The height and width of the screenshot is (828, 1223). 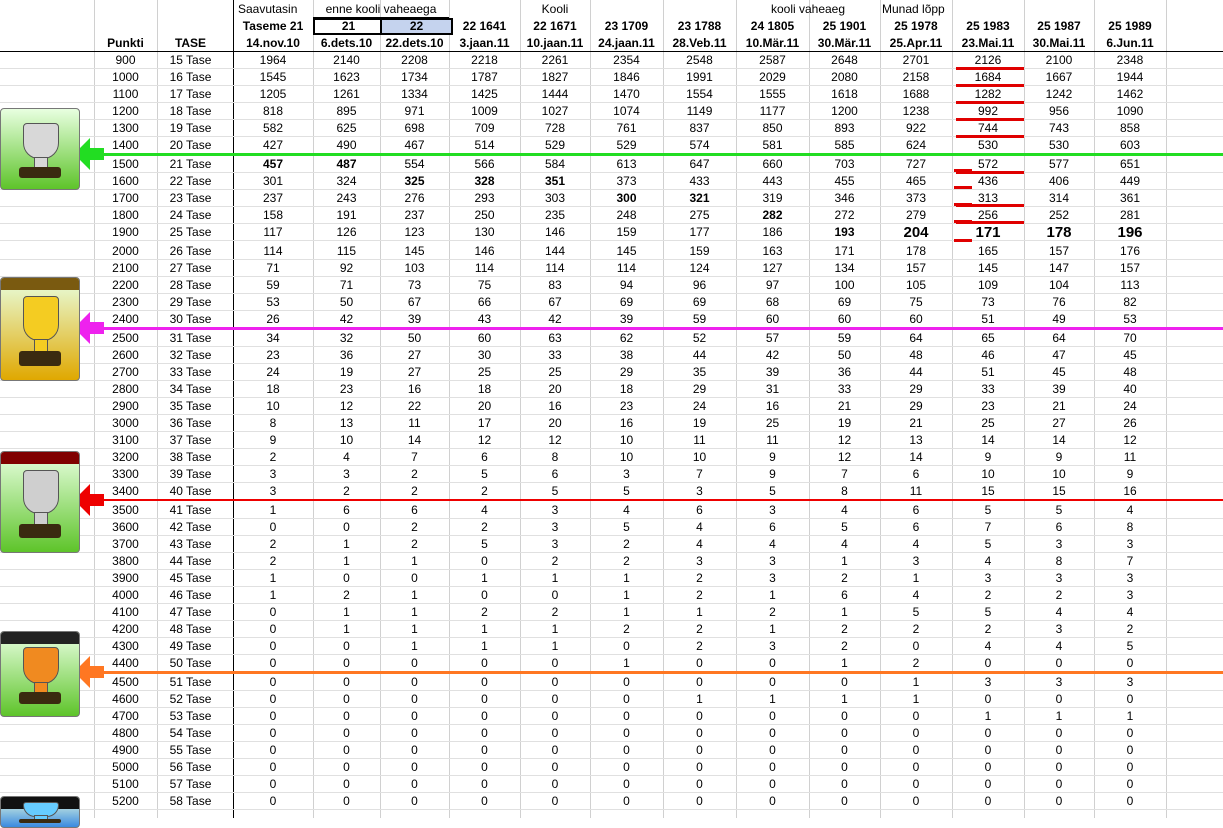 I want to click on table-cell: 31, so click(x=772, y=389).